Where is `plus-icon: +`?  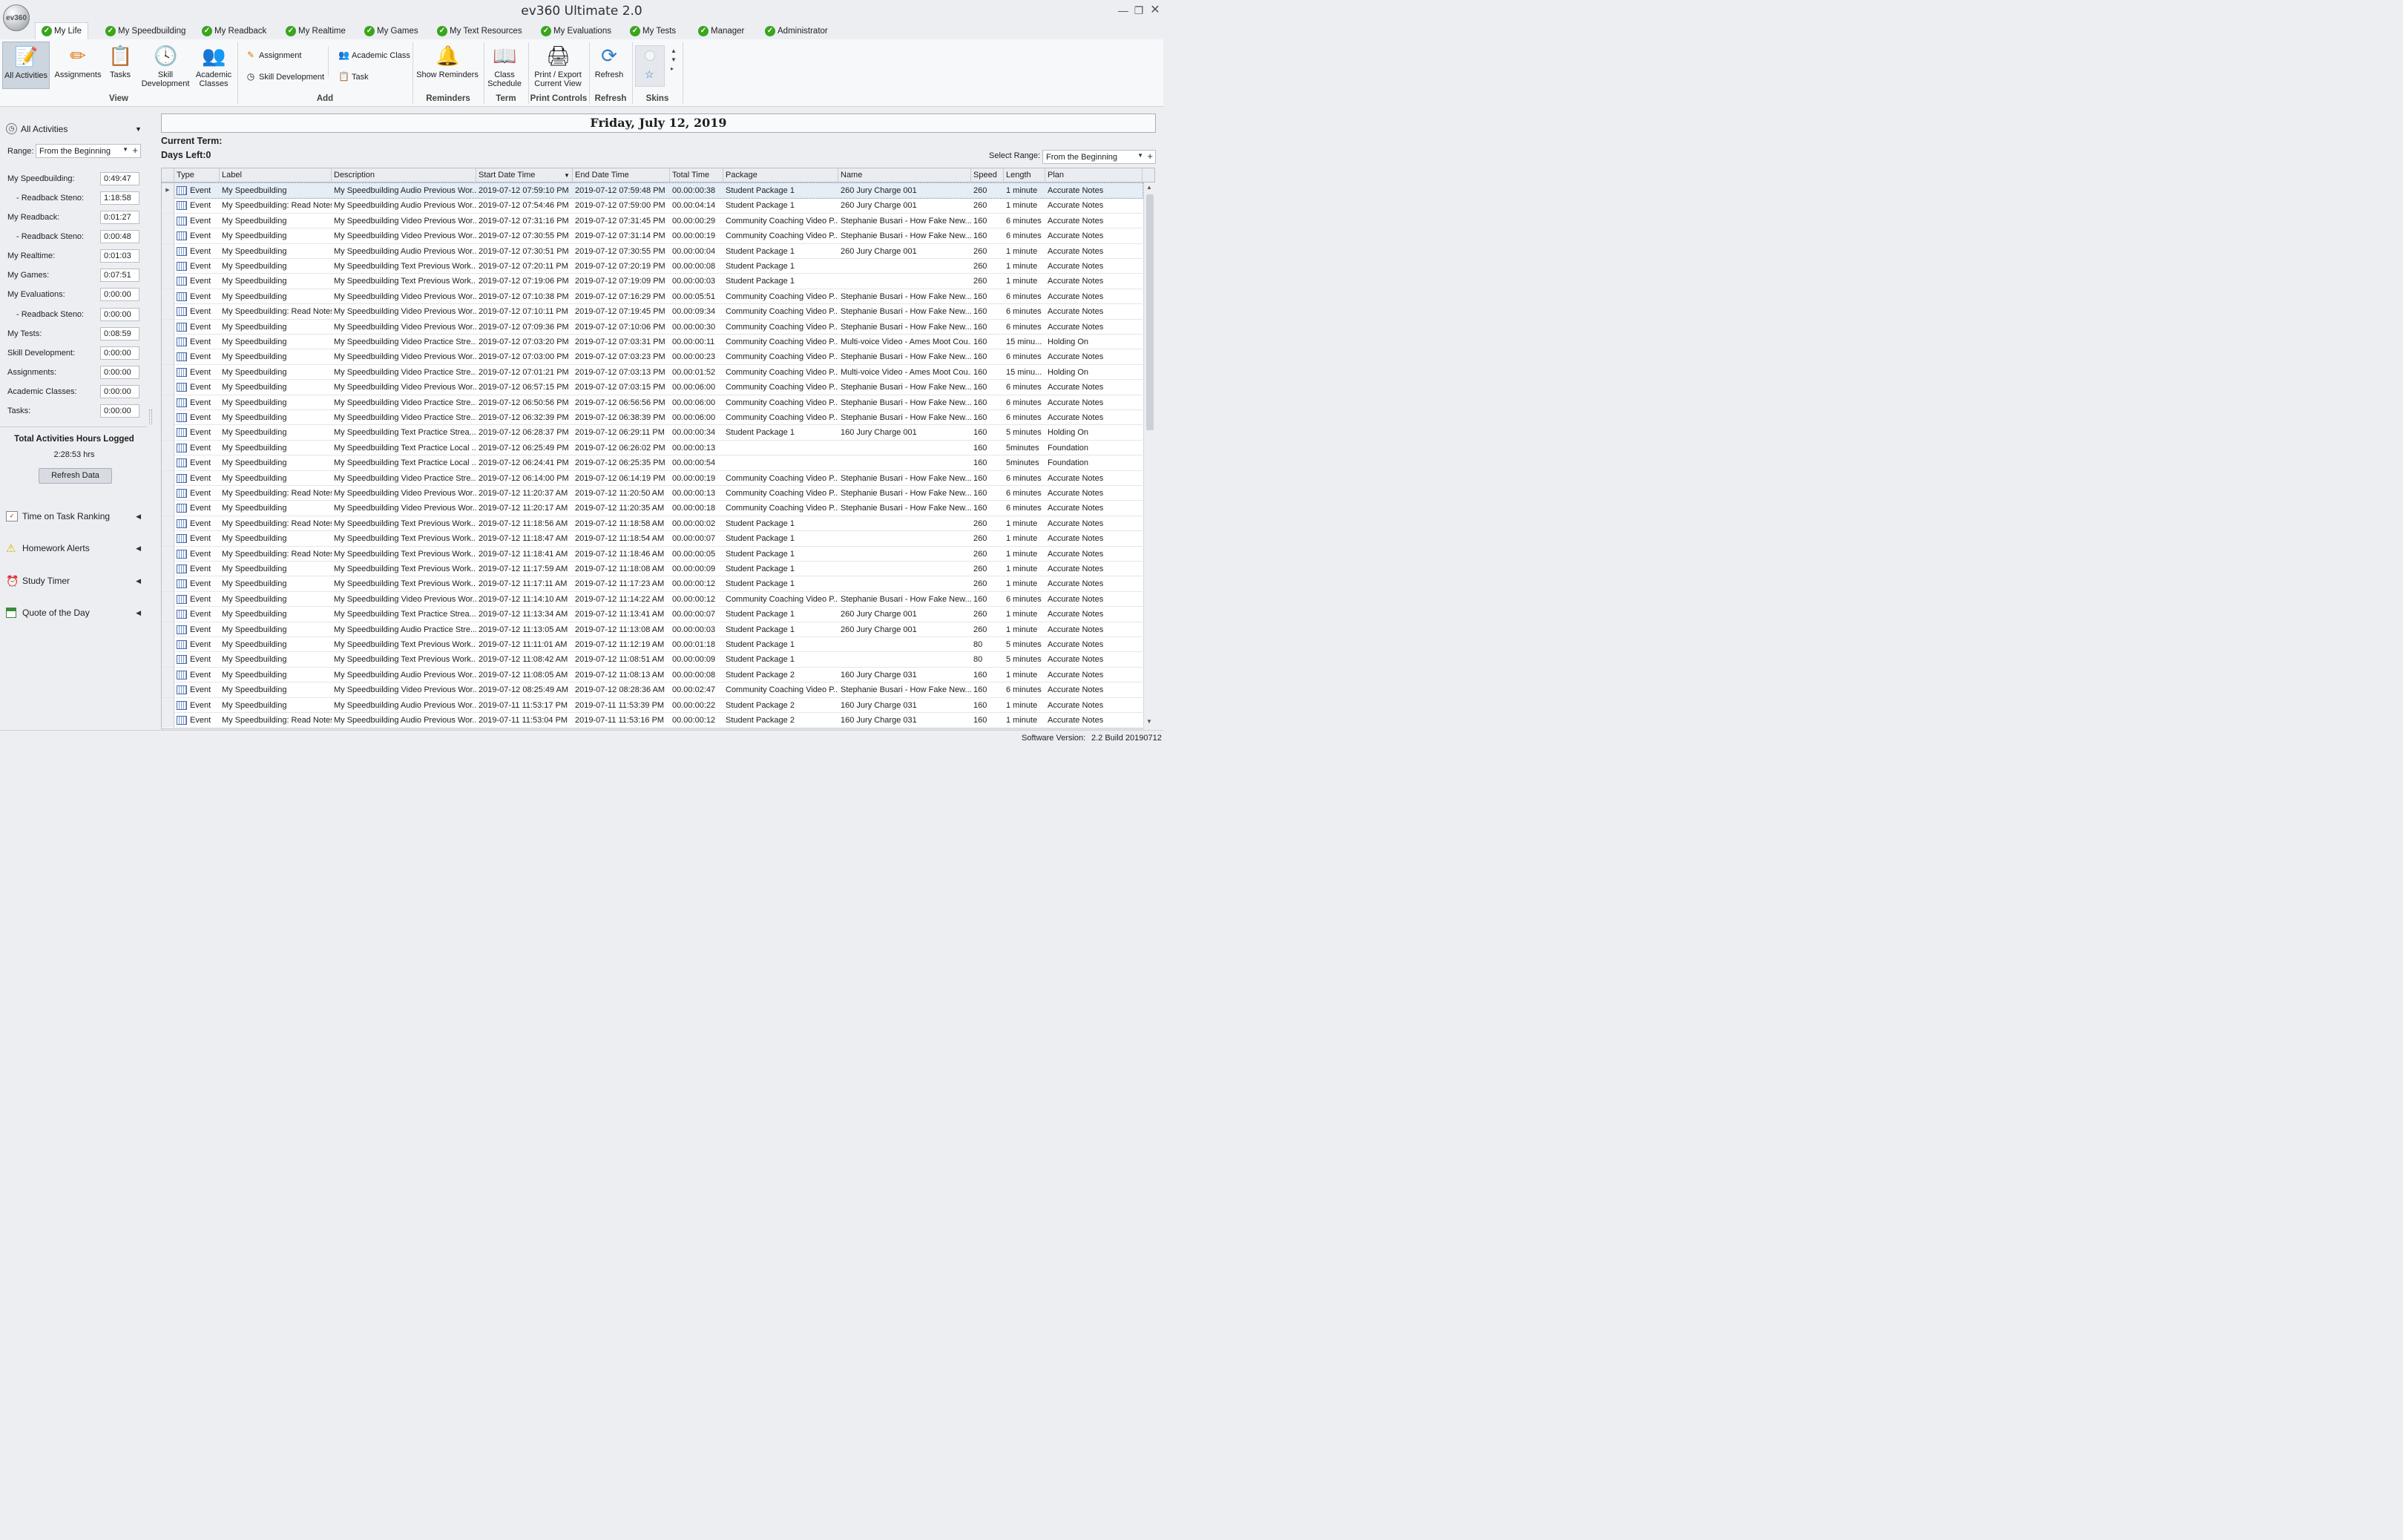 plus-icon: + is located at coordinates (135, 150).